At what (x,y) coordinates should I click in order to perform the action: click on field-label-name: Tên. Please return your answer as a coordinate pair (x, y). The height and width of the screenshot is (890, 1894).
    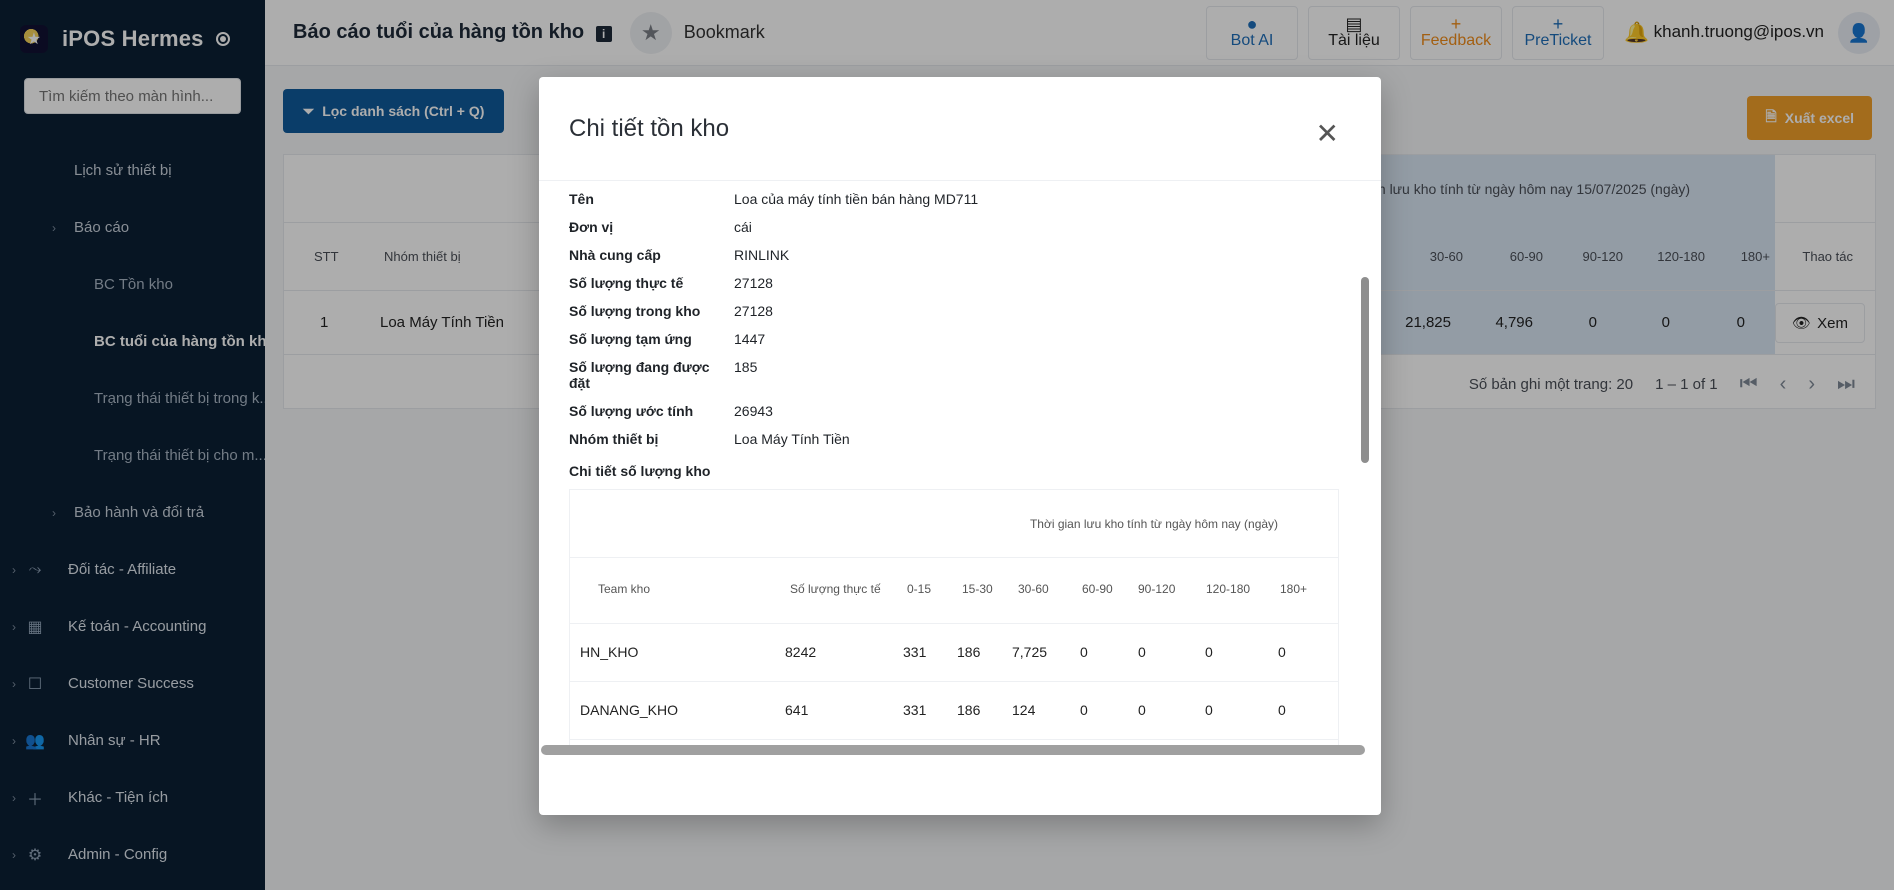
    Looking at the image, I should click on (581, 199).